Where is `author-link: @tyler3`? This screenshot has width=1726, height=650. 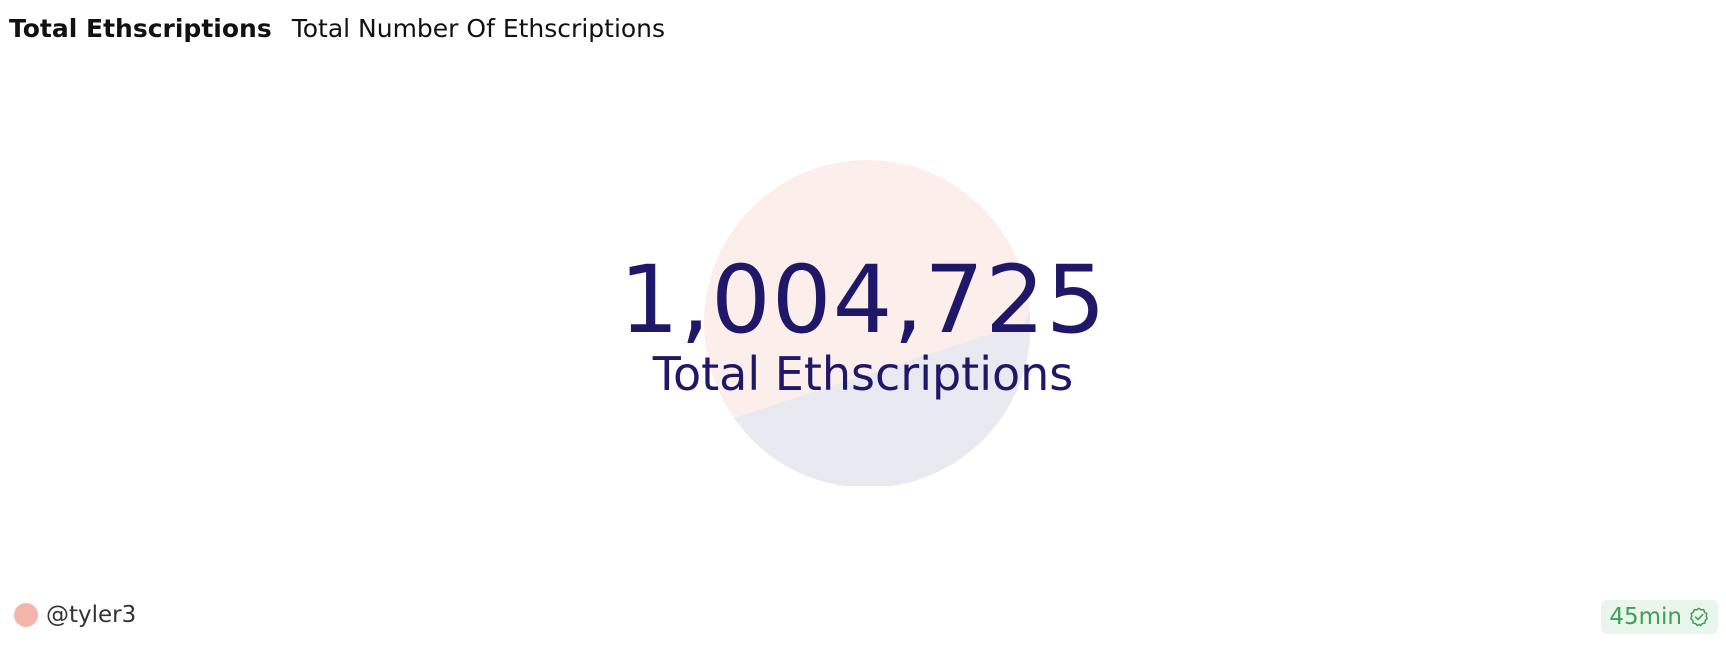 author-link: @tyler3 is located at coordinates (75, 615).